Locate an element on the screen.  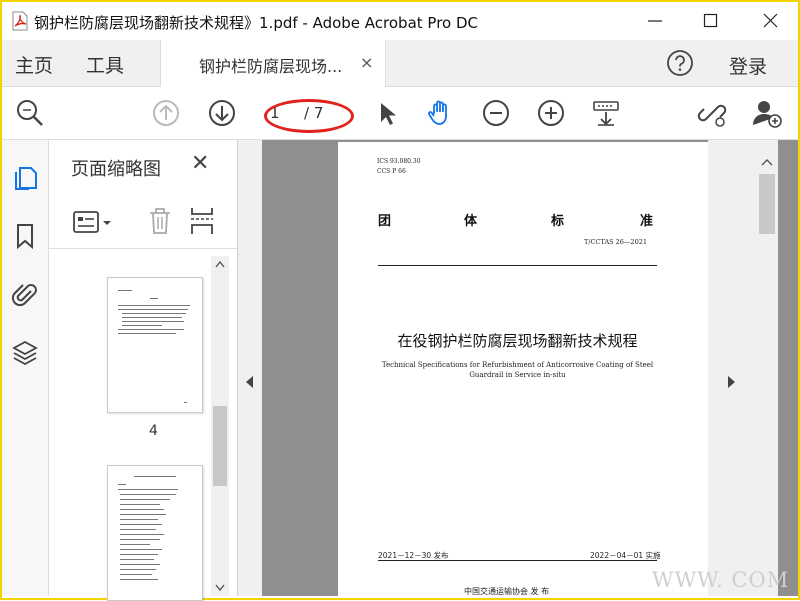
add-user-icon is located at coordinates (767, 113).